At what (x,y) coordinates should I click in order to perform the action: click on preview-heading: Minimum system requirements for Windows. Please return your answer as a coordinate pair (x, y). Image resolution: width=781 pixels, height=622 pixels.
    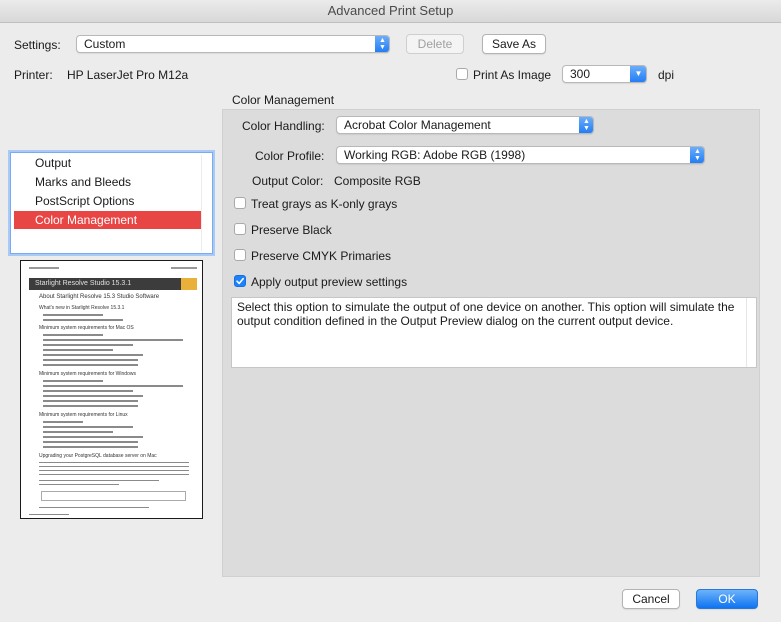
    Looking at the image, I should click on (87, 374).